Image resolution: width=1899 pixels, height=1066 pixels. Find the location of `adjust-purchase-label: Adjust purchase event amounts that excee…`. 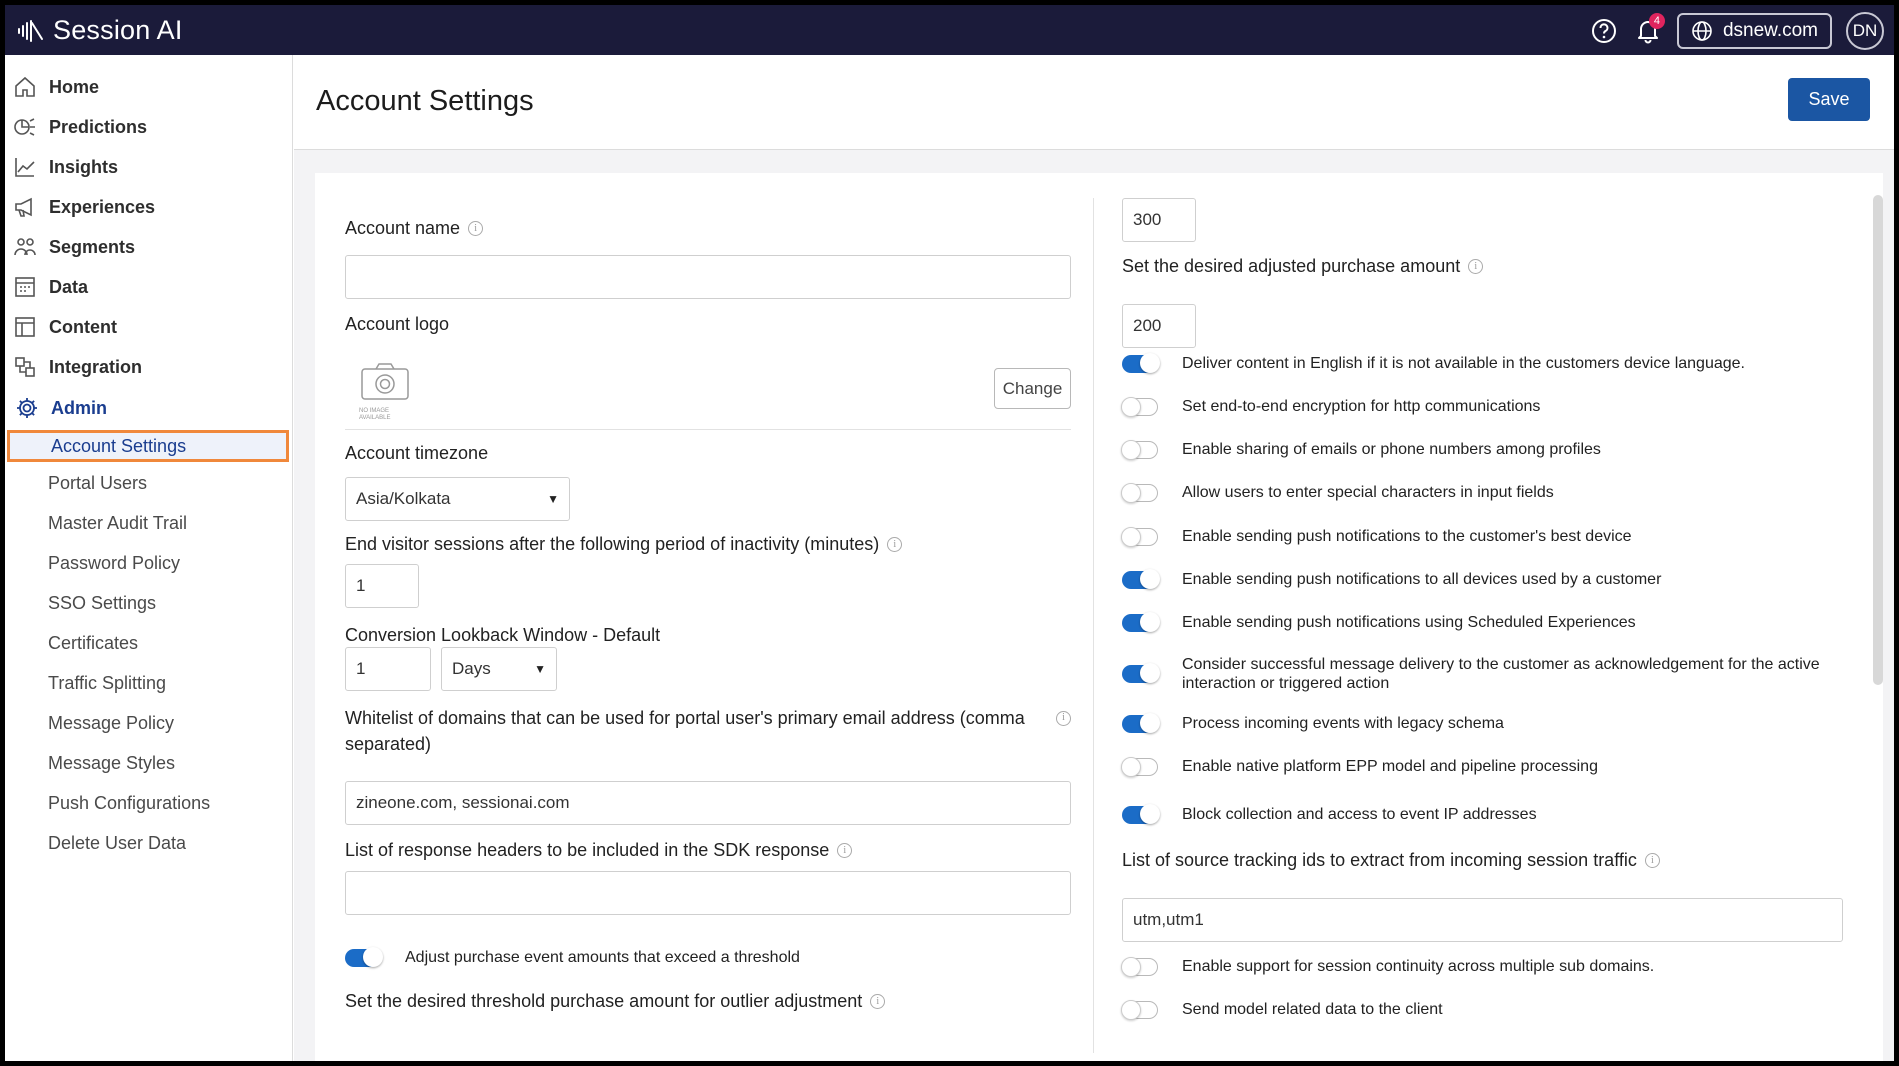

adjust-purchase-label: Adjust purchase event amounts that excee… is located at coordinates (602, 957).